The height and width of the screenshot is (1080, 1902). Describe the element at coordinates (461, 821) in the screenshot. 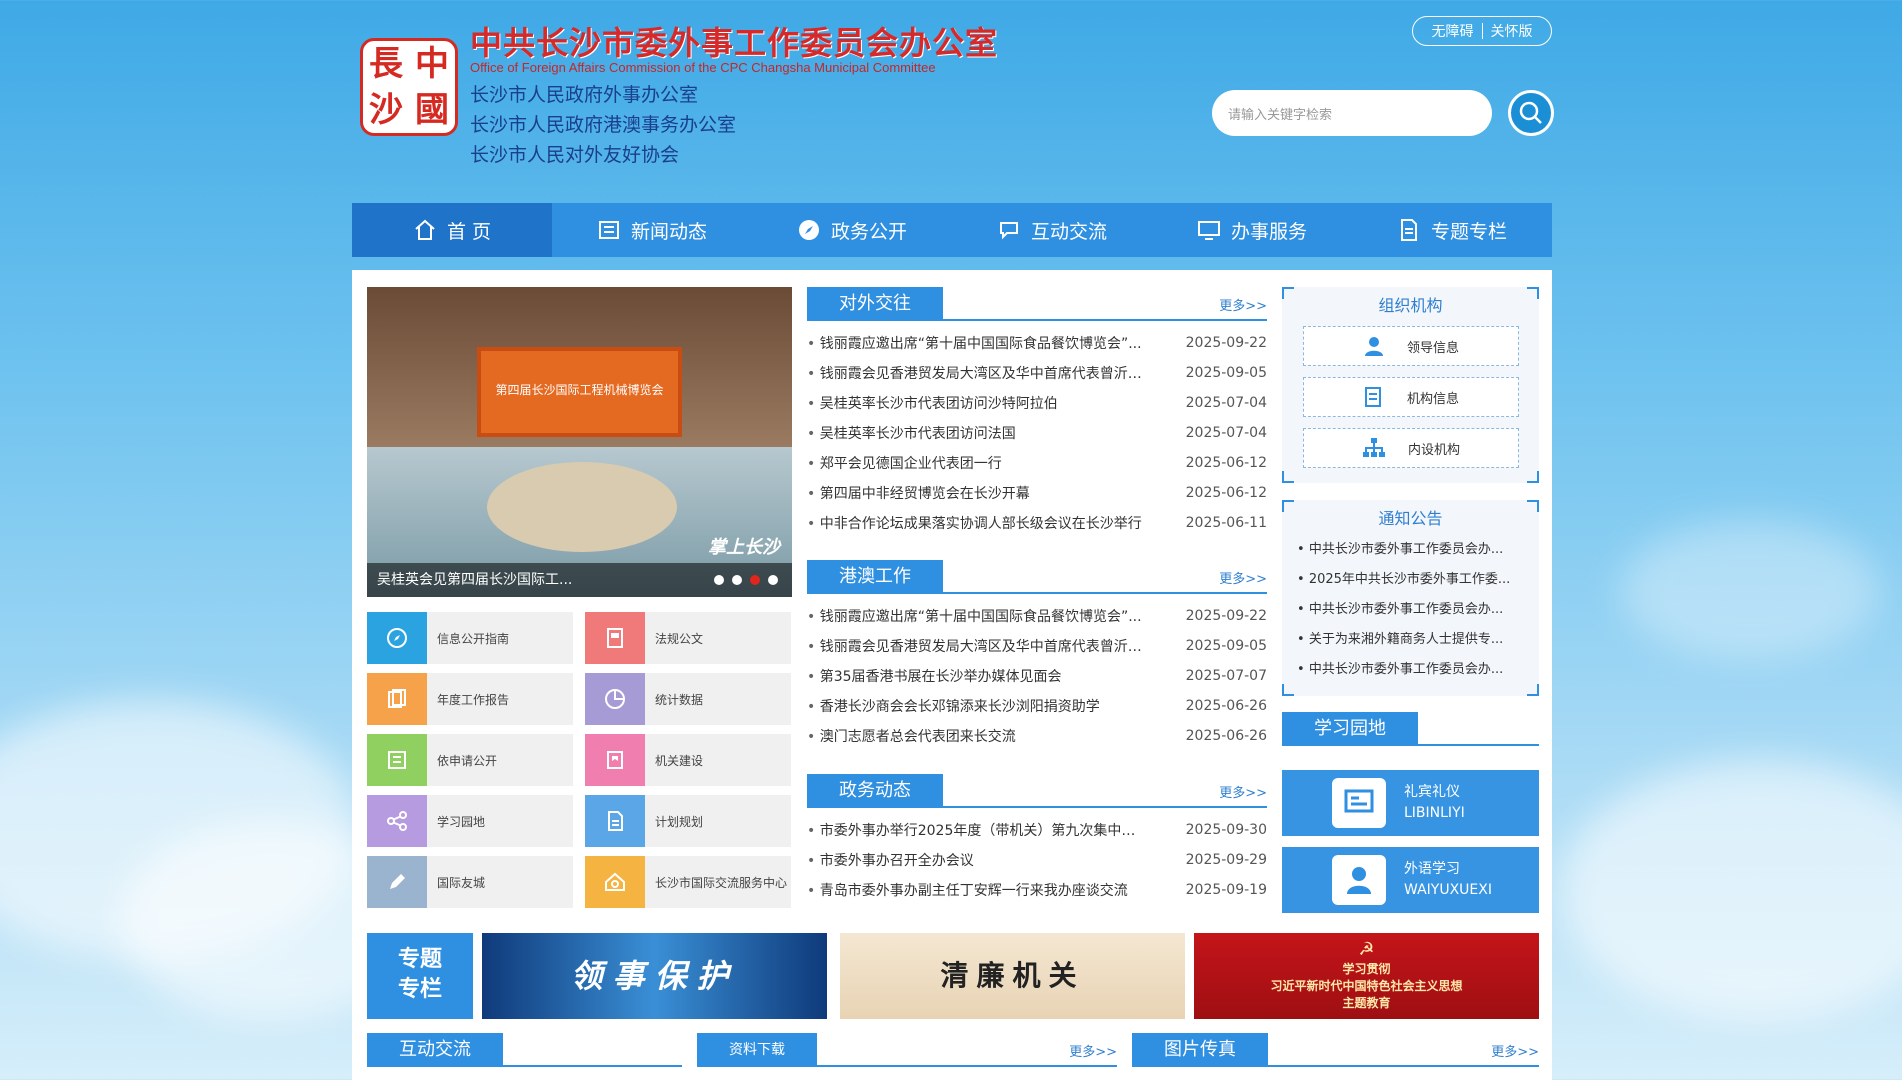

I see `quick-link-label: 学习园地` at that location.